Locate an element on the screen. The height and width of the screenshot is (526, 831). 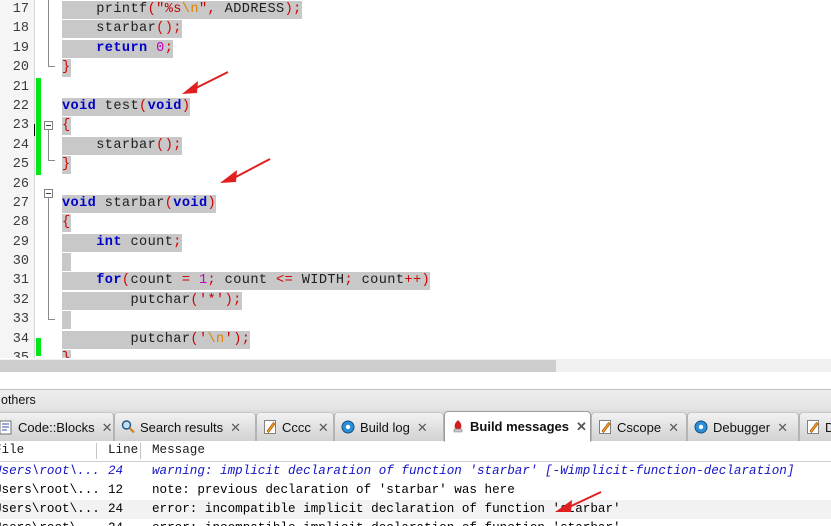
code-line: 23 { is located at coordinates (415, 126).